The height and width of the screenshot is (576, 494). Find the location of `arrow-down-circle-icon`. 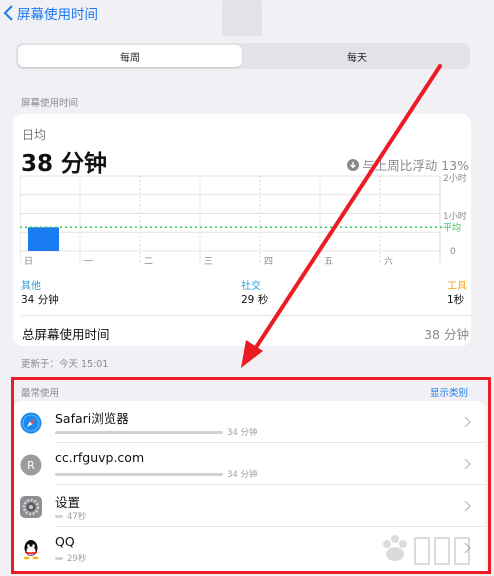

arrow-down-circle-icon is located at coordinates (353, 164).